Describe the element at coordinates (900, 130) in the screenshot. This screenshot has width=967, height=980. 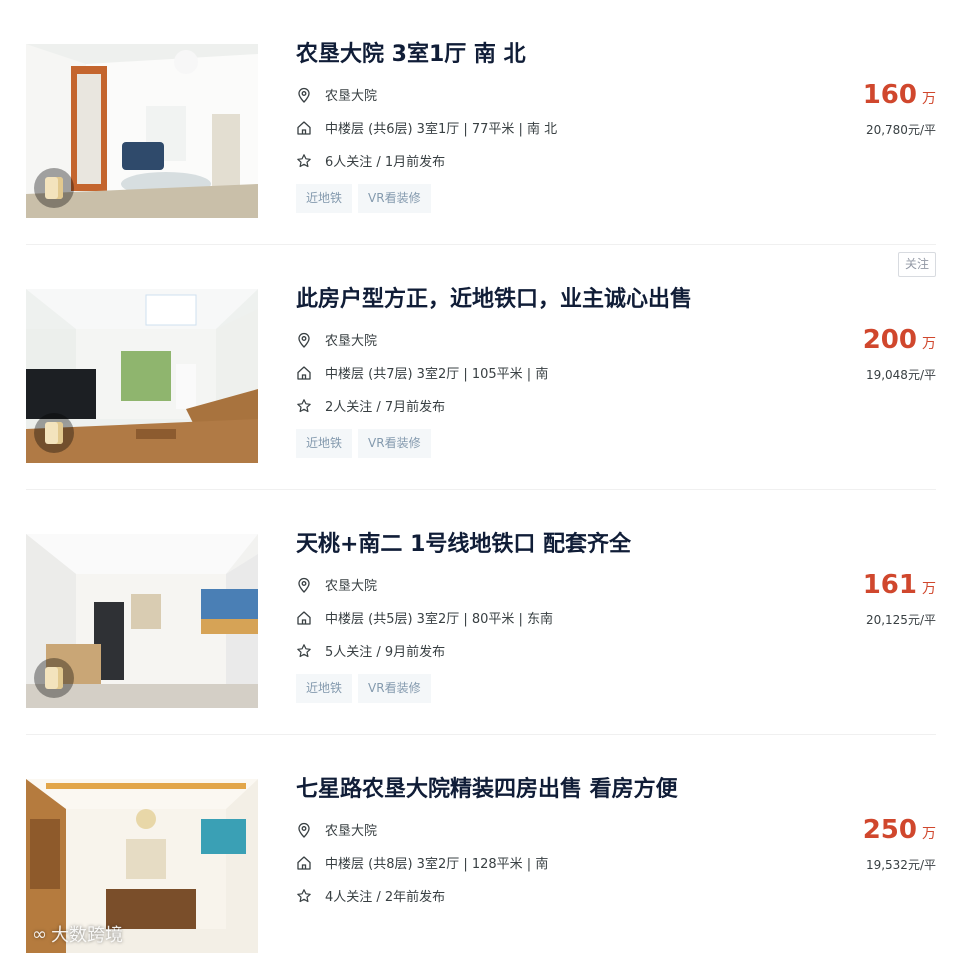
I see `unit-price: 20,780元/平` at that location.